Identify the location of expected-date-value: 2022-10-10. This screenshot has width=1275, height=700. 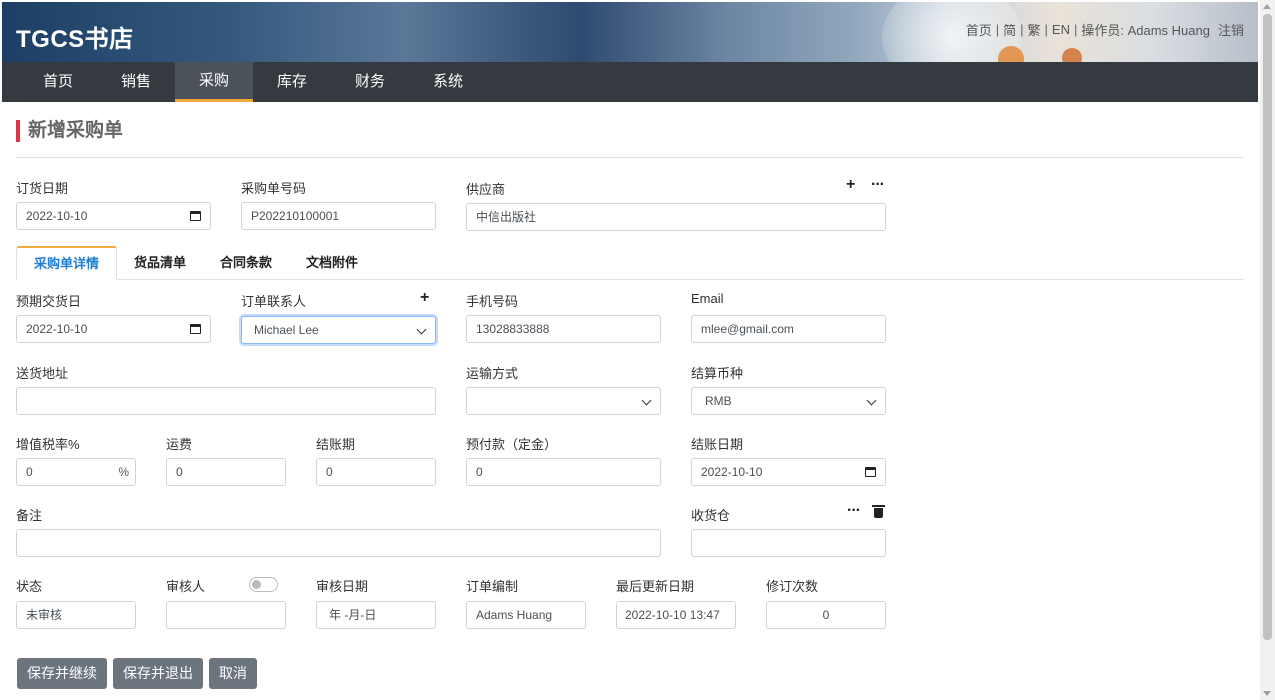
(57, 329).